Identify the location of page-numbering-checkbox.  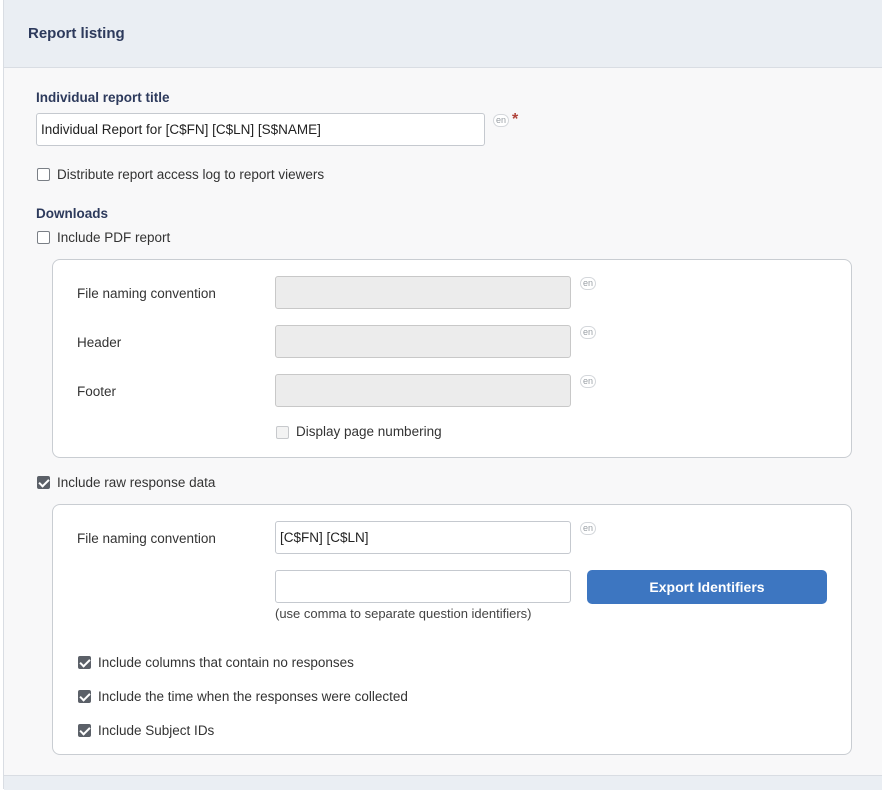
(282, 432).